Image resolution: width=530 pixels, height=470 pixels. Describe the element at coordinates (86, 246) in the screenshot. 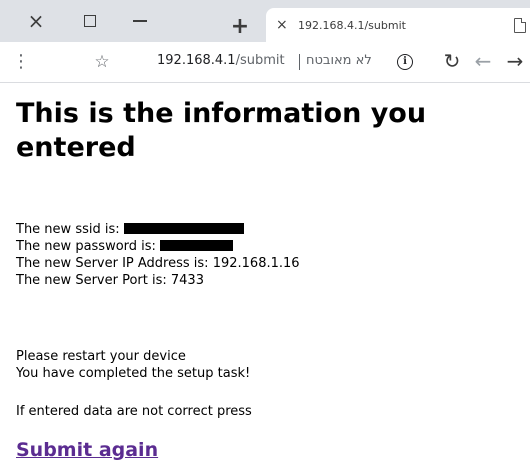

I see `password-label: The new password is:` at that location.